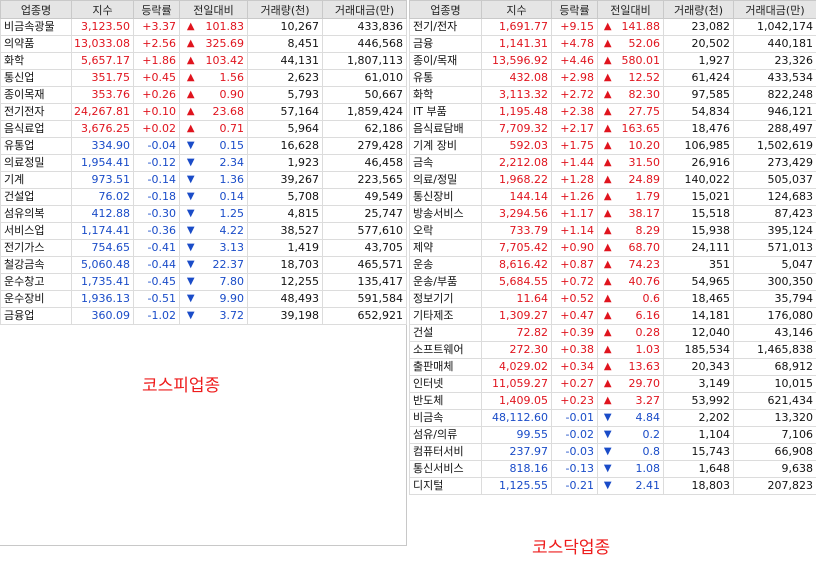 The image size is (816, 567). I want to click on table-row: 오락 733.79 +1.14 ▲ 8.29 15,938 395,124, so click(612, 231).